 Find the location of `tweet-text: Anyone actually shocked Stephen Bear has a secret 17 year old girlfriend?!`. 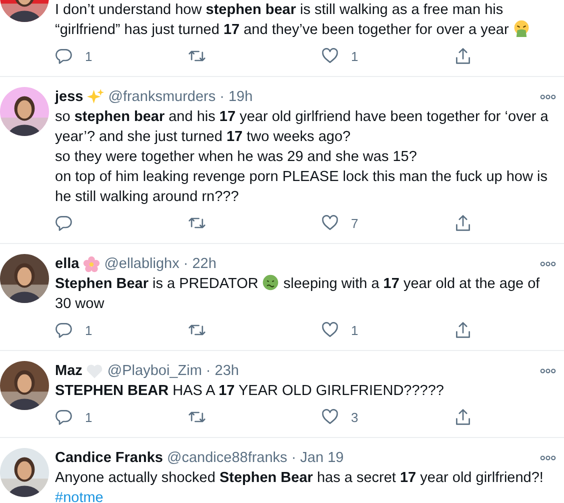

tweet-text: Anyone actually shocked Stephen Bear has a secret 17 year old girlfriend?! is located at coordinates (299, 478).